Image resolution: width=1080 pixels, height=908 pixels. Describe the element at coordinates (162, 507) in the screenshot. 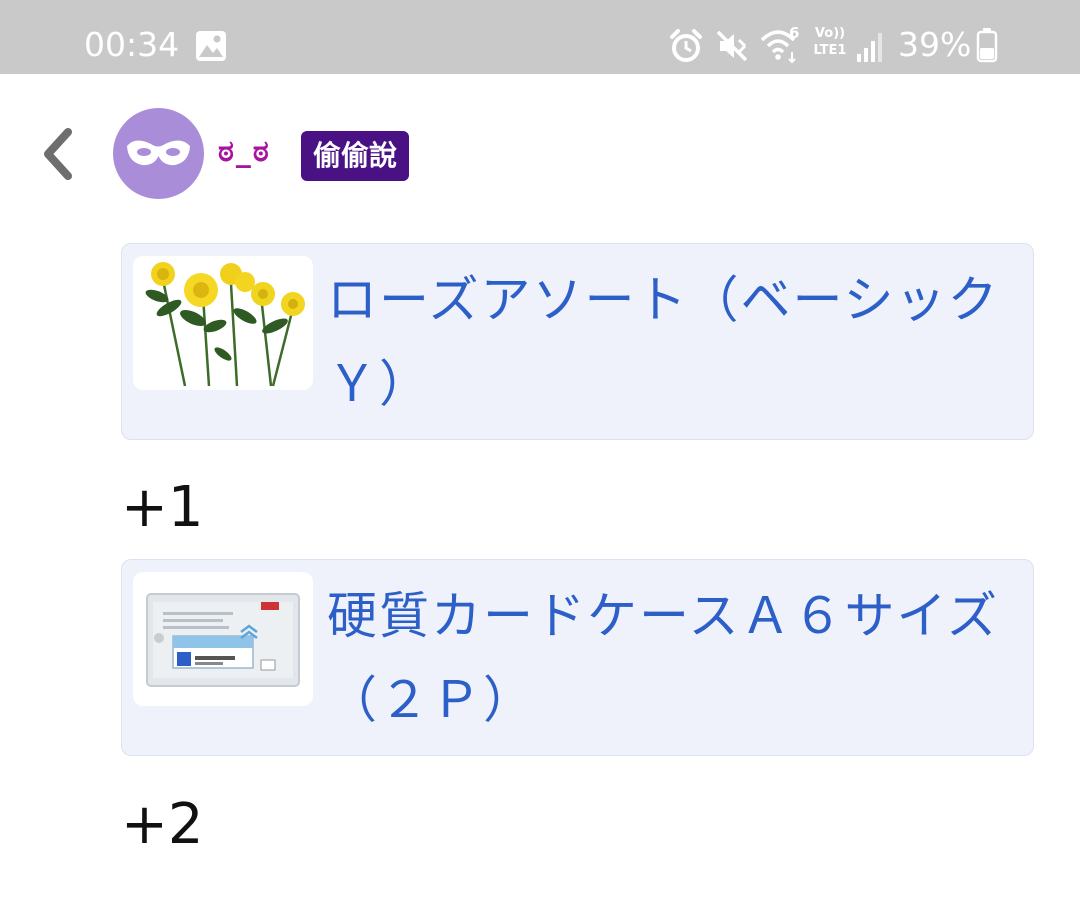

I see `item-count: +1` at that location.